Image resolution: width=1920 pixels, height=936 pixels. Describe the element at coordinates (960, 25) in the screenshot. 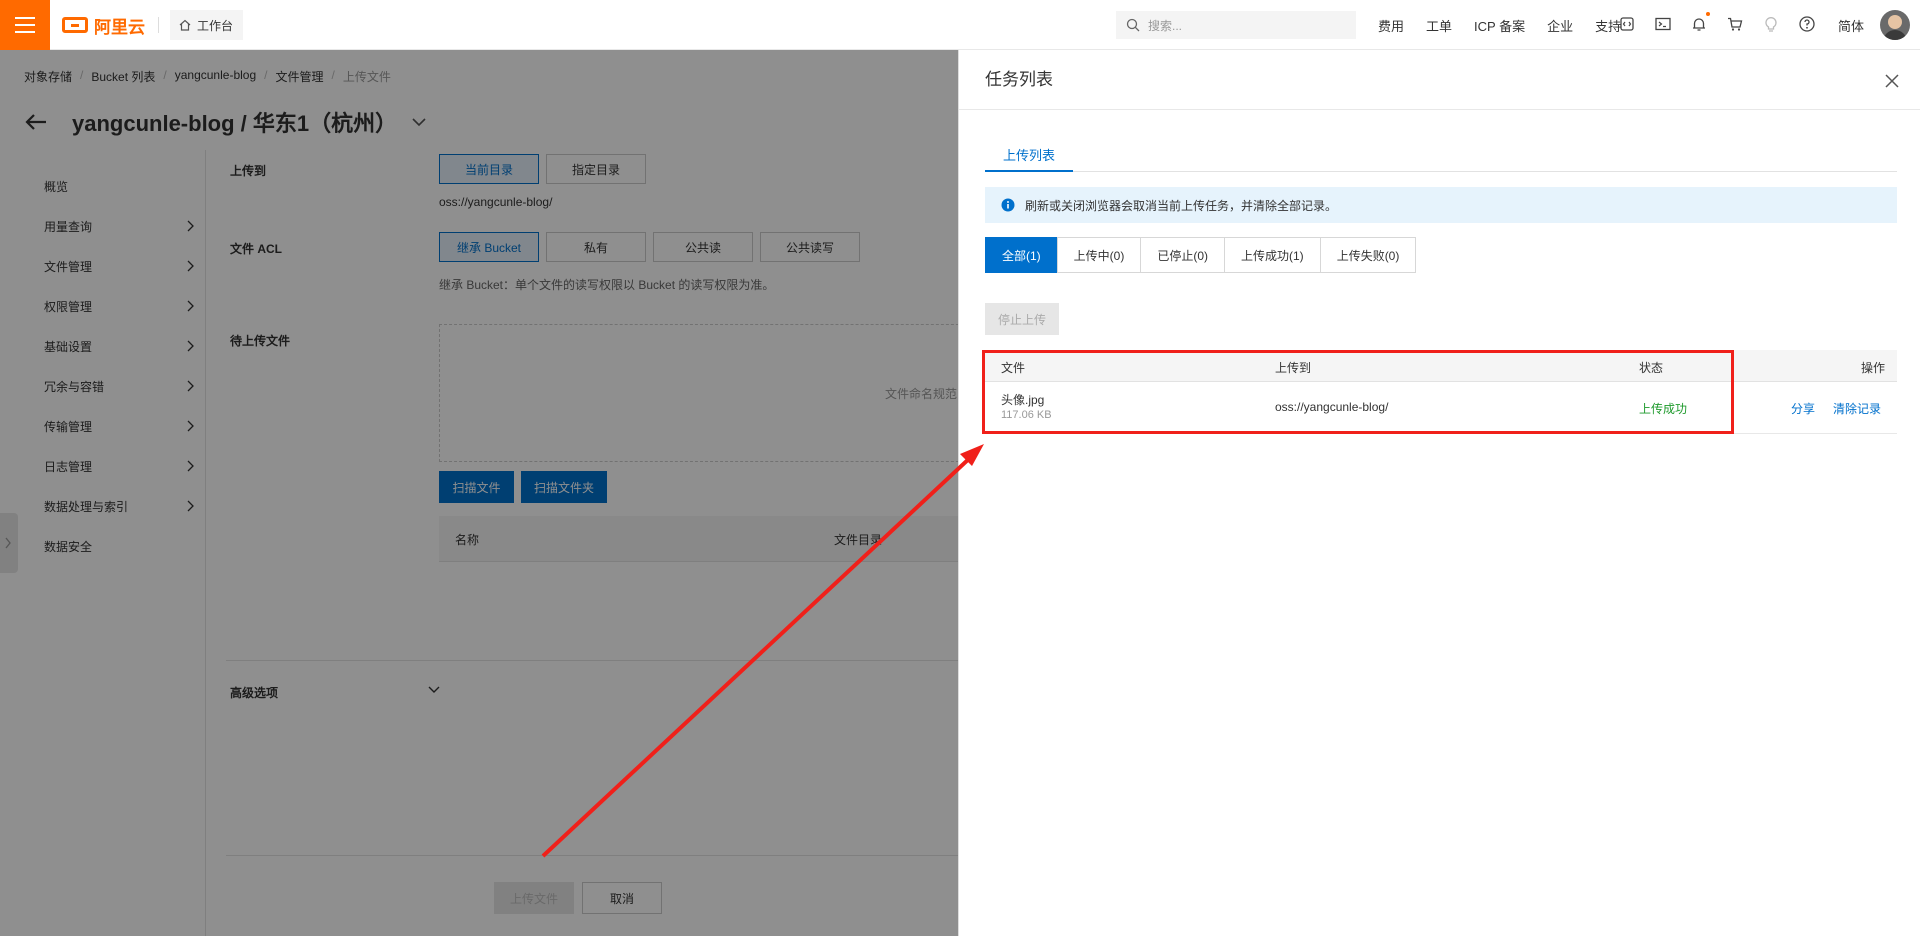

I see `top-navbar: 阿里云 工作台 搜索... 费用 工单 ICP 备案 企业 支持 简体` at that location.